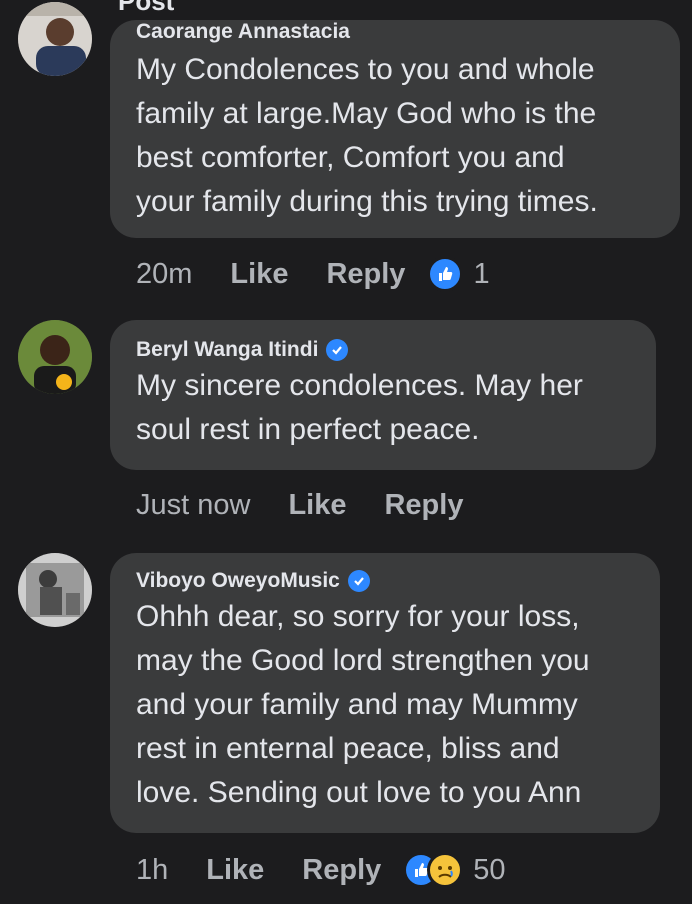 The width and height of the screenshot is (692, 904). I want to click on comment-line: soul rest in perfect peace., so click(308, 429).